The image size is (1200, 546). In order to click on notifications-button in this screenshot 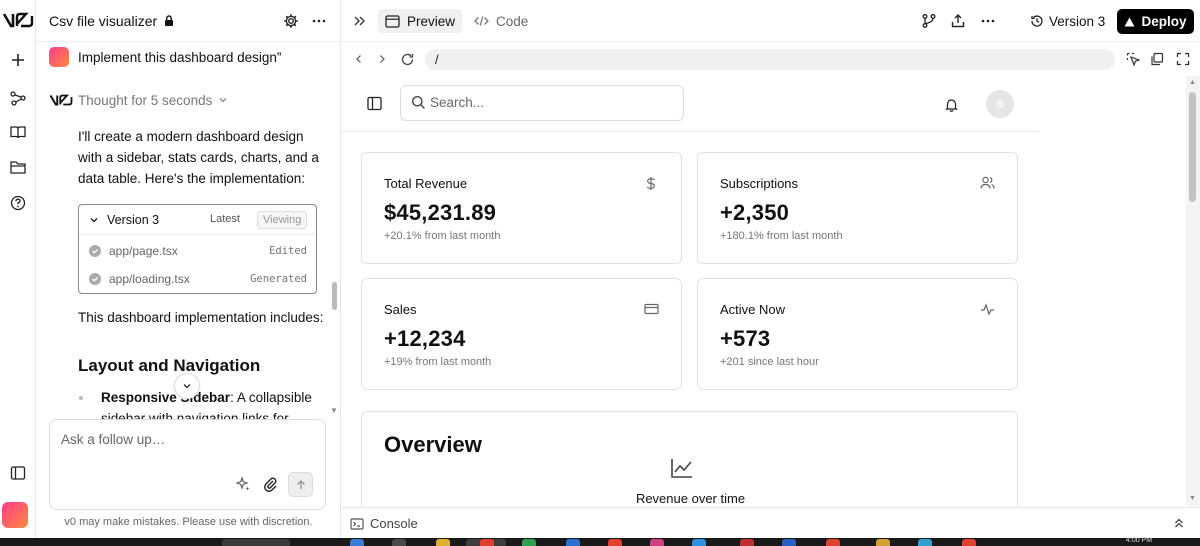, I will do `click(951, 104)`.